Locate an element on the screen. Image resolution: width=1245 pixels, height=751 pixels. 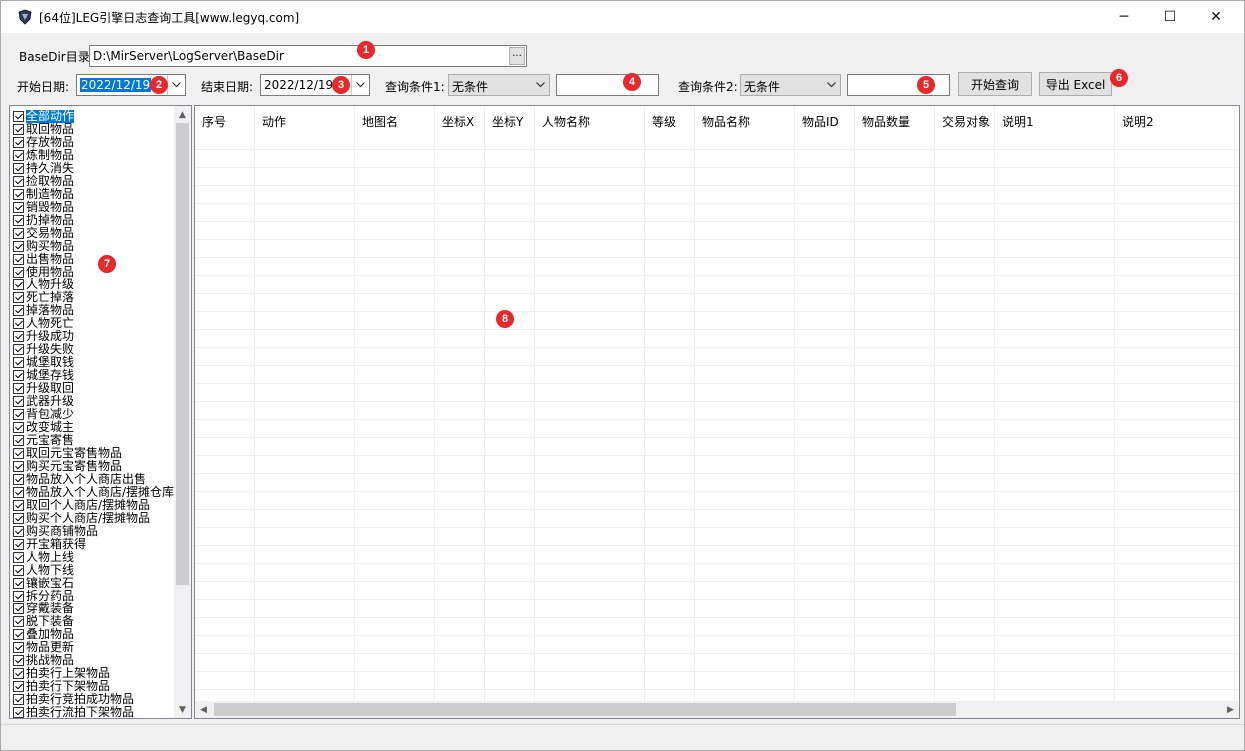
start-query-button: 开始查询 is located at coordinates (995, 84).